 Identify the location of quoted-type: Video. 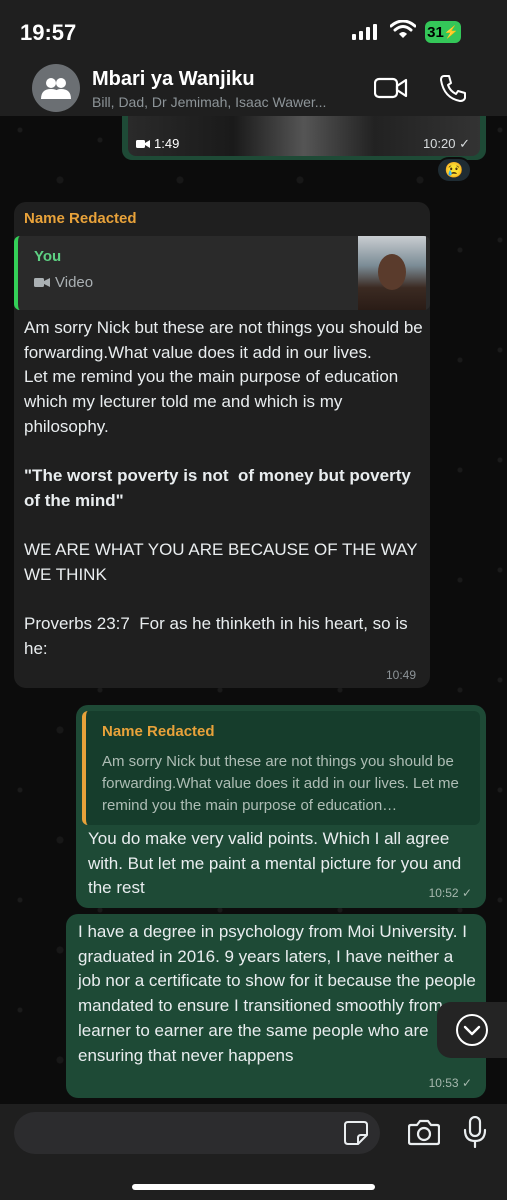
(63, 282).